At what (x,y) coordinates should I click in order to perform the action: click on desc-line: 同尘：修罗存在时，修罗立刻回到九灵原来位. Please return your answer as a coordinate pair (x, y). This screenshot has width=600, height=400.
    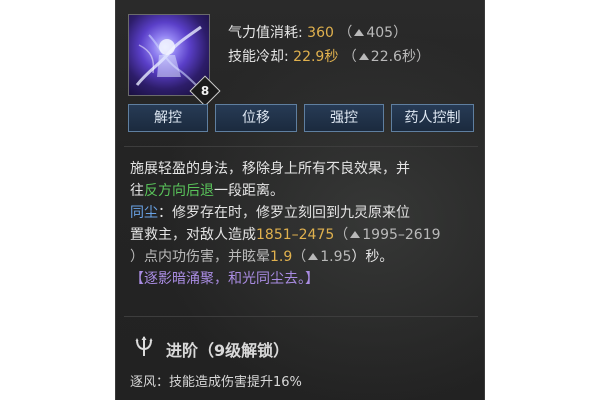
    Looking at the image, I should click on (270, 213).